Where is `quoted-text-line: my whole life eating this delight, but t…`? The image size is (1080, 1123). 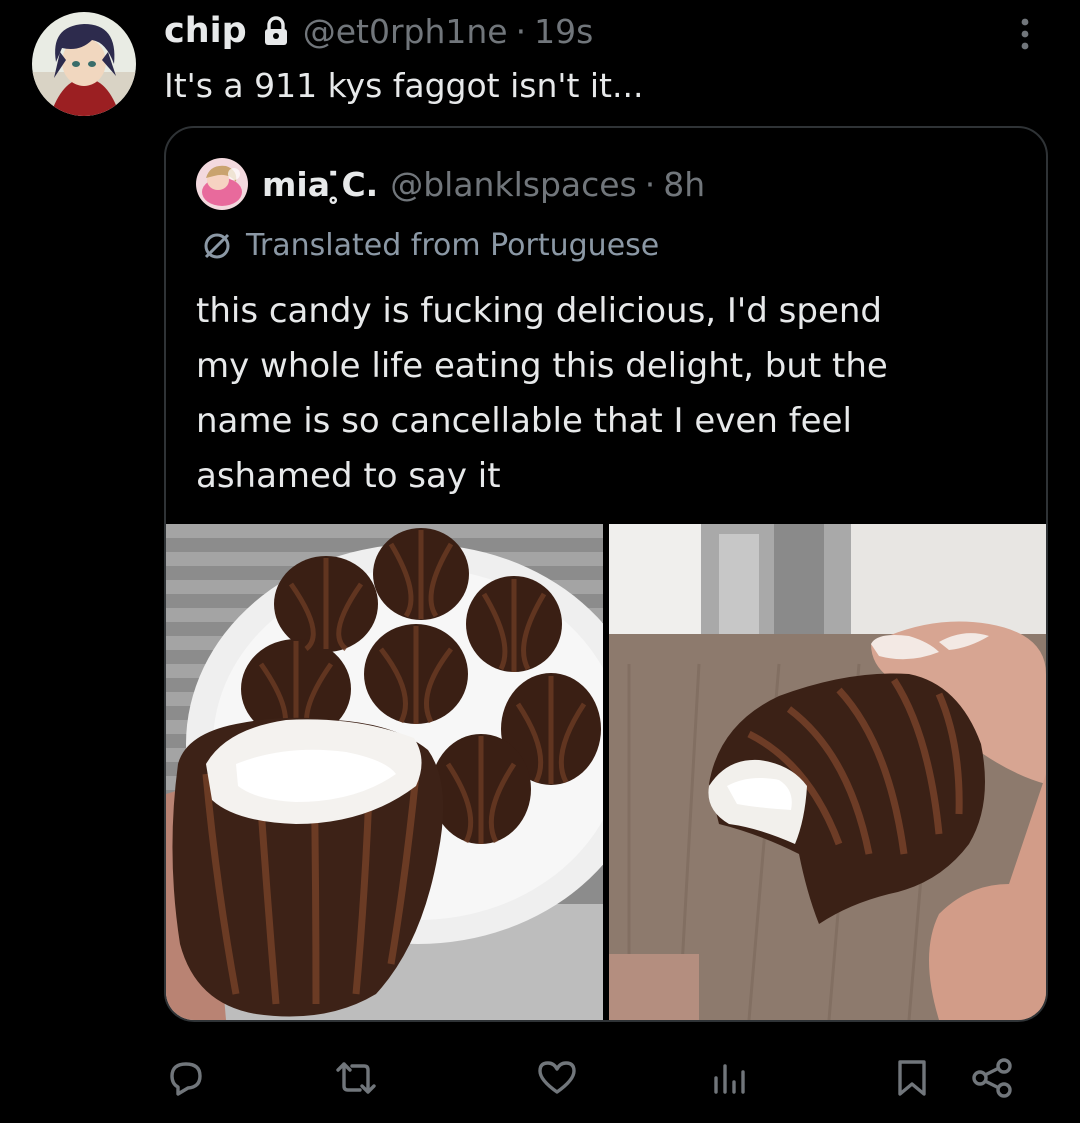 quoted-text-line: my whole life eating this delight, but t… is located at coordinates (542, 366).